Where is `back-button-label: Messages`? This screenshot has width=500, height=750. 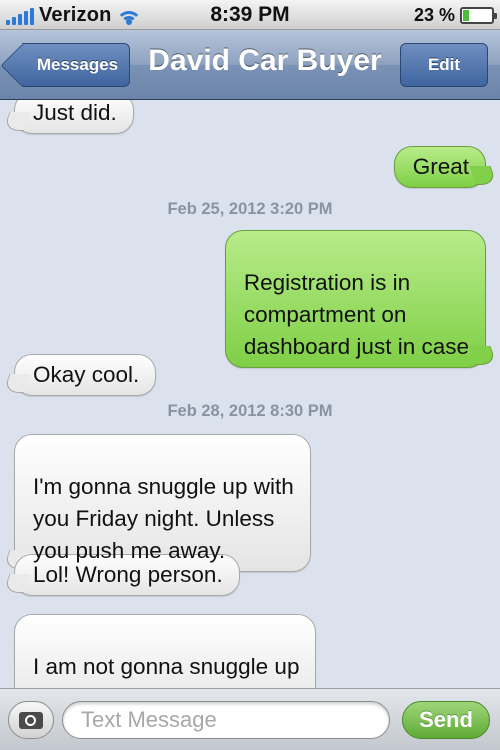
back-button-label: Messages is located at coordinates (77, 64).